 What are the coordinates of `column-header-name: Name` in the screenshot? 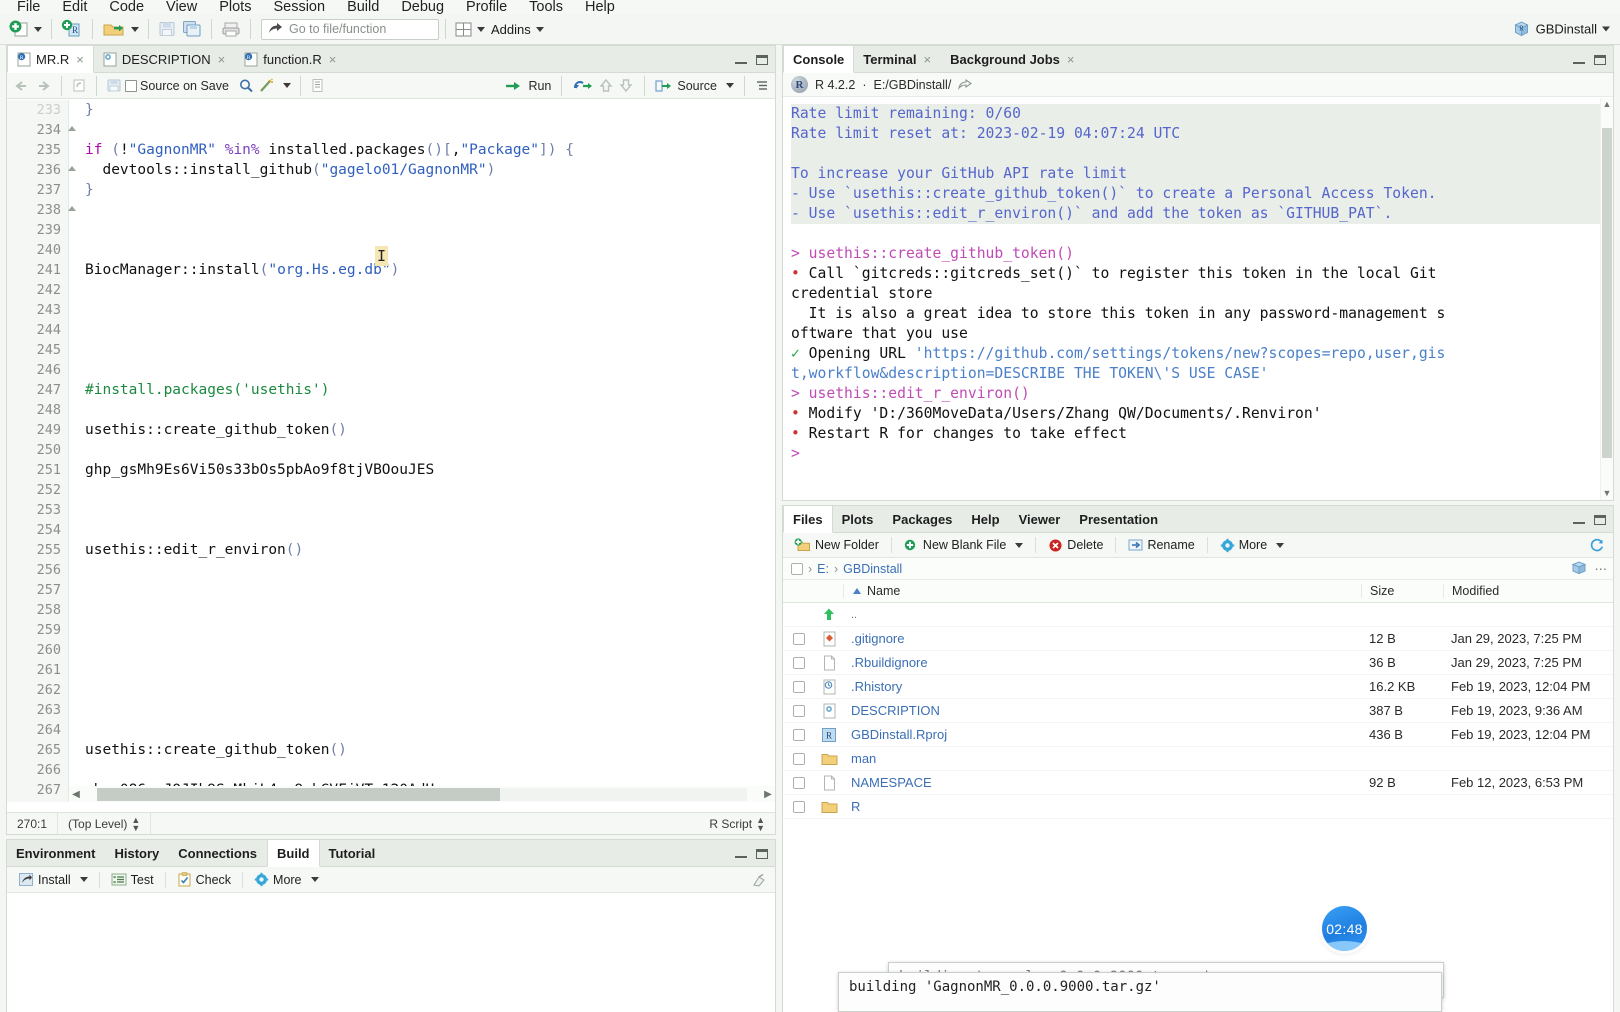 It's located at (1102, 591).